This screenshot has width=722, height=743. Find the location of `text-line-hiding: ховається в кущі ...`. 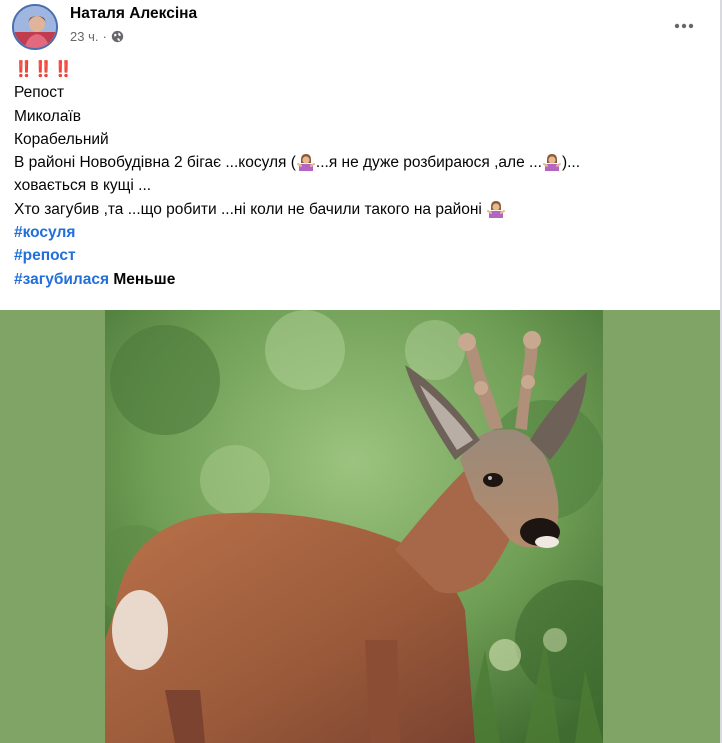

text-line-hiding: ховається в кущі ... is located at coordinates (83, 186).